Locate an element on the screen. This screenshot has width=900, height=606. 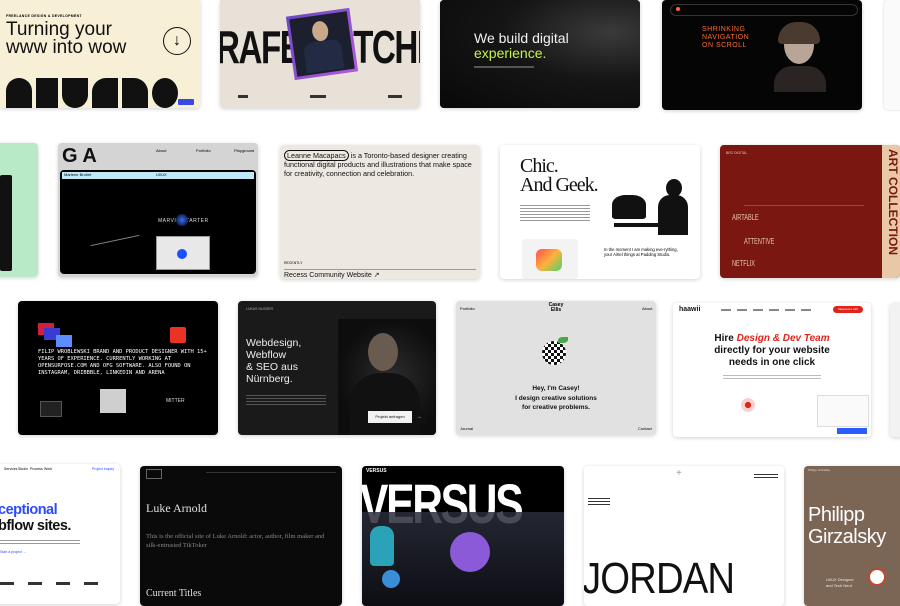
arrow-button: → is located at coordinates (419, 417).